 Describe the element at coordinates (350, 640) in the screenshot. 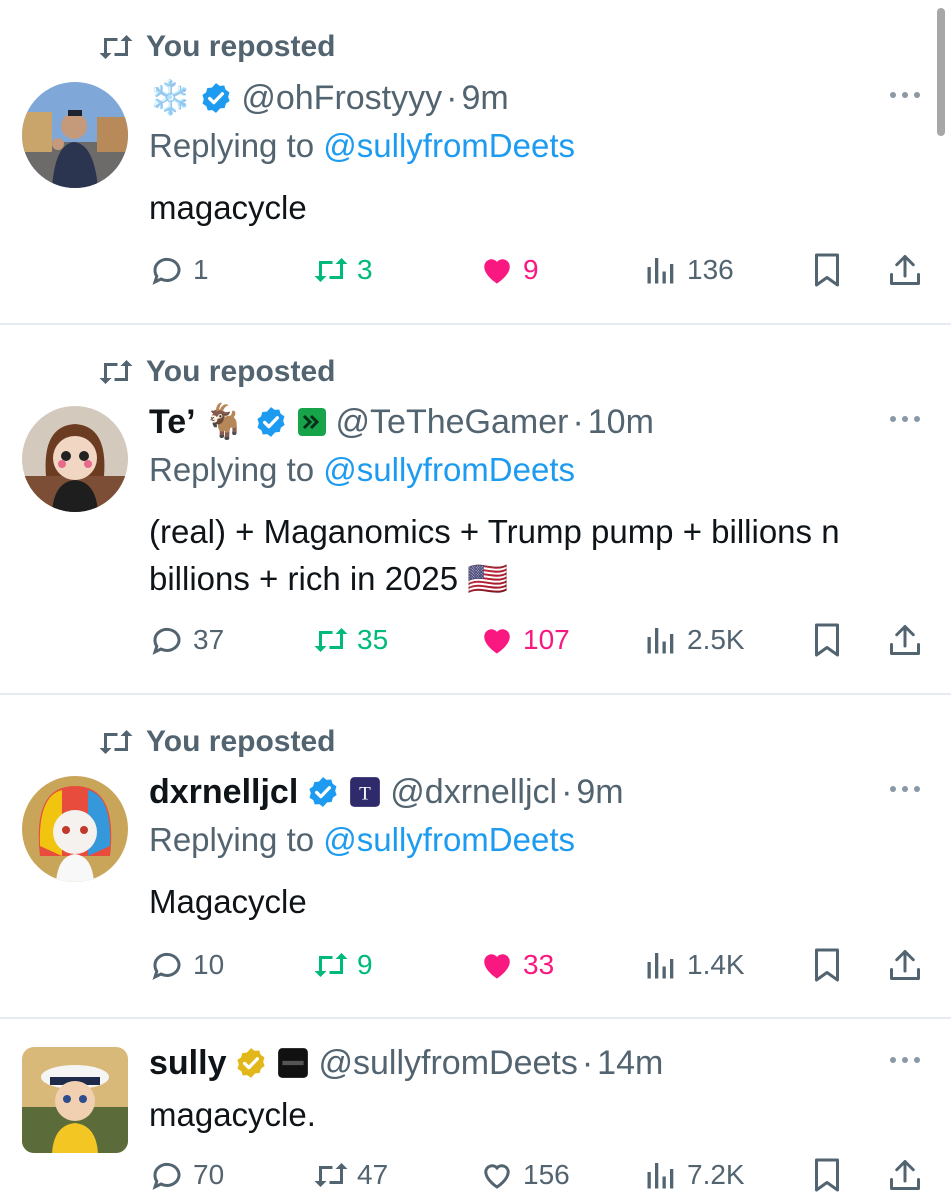

I see `retweet-button: 35` at that location.